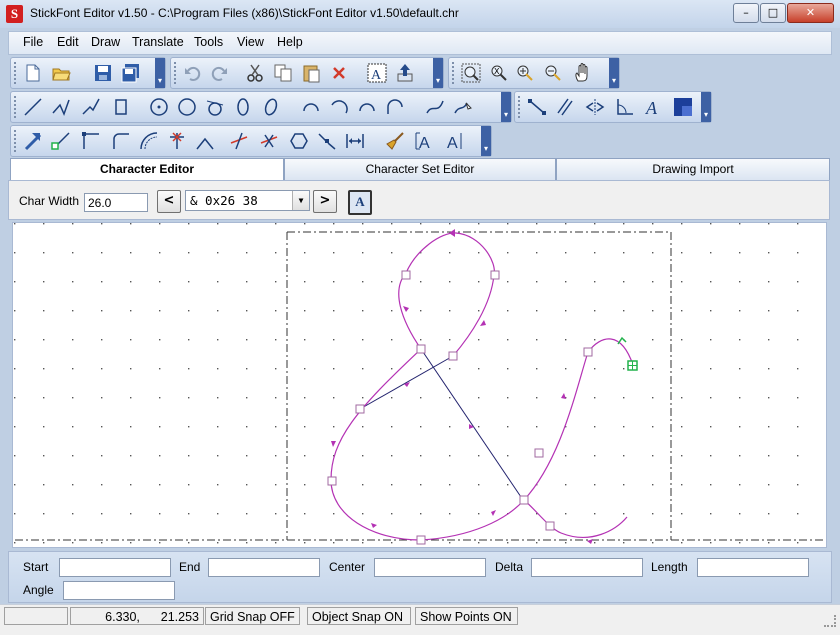  What do you see at coordinates (33, 141) in the screenshot?
I see `select-arrow-icon` at bounding box center [33, 141].